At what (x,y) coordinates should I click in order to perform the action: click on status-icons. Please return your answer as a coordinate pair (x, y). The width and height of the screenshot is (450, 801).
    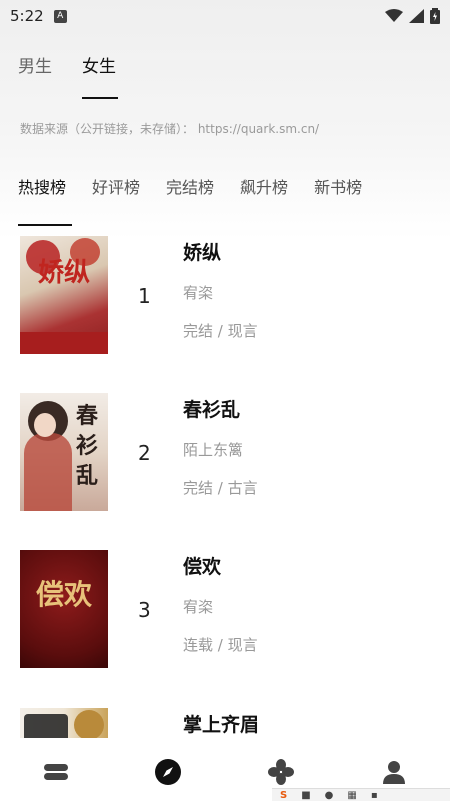
    Looking at the image, I should click on (412, 16).